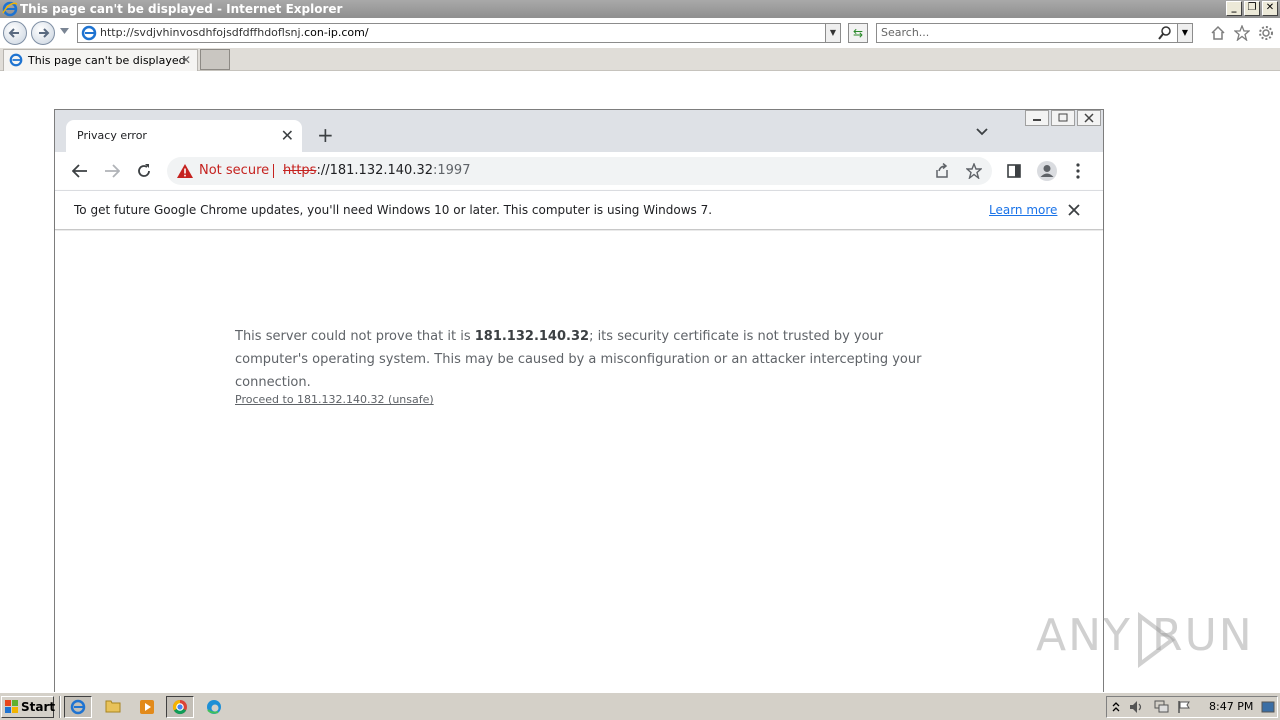 The width and height of the screenshot is (1280, 720). I want to click on url-port: :1997, so click(452, 170).